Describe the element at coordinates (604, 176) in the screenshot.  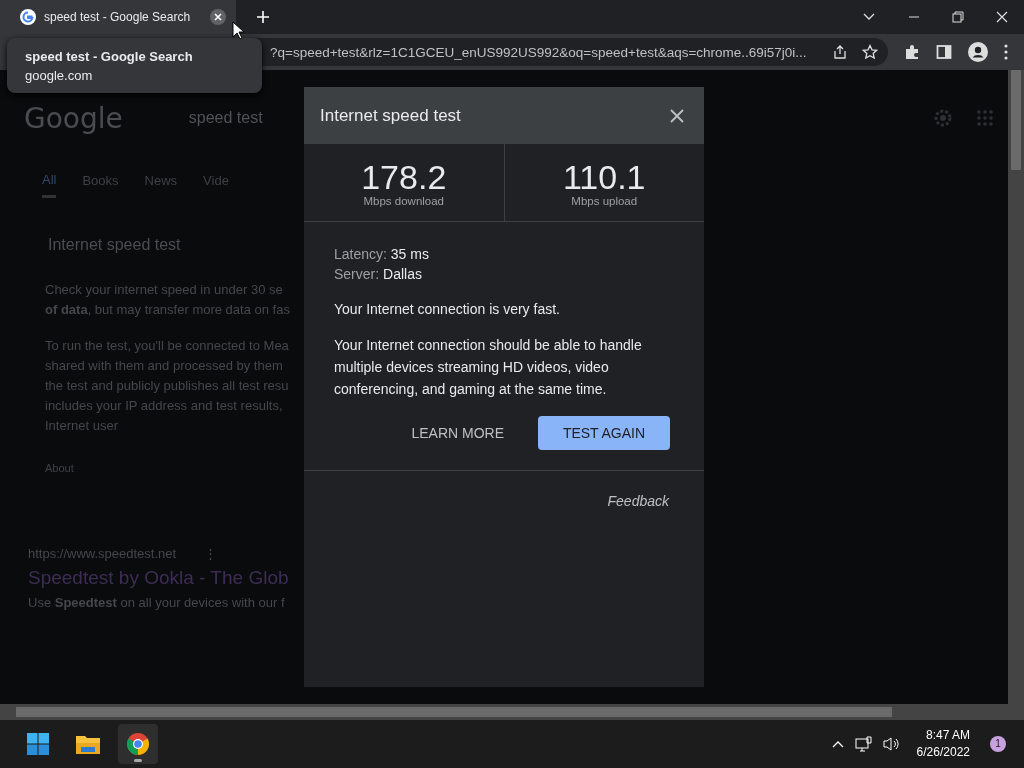
I see `speed-value: 110.1` at that location.